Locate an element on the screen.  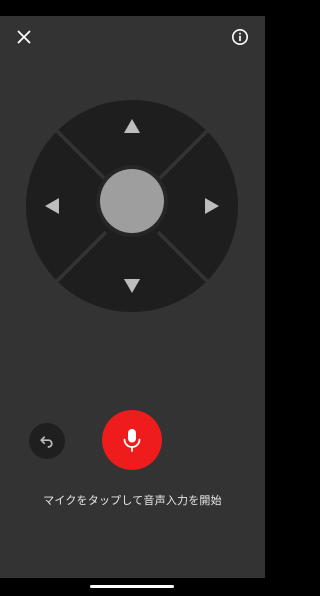
undo-icon is located at coordinates (46, 442).